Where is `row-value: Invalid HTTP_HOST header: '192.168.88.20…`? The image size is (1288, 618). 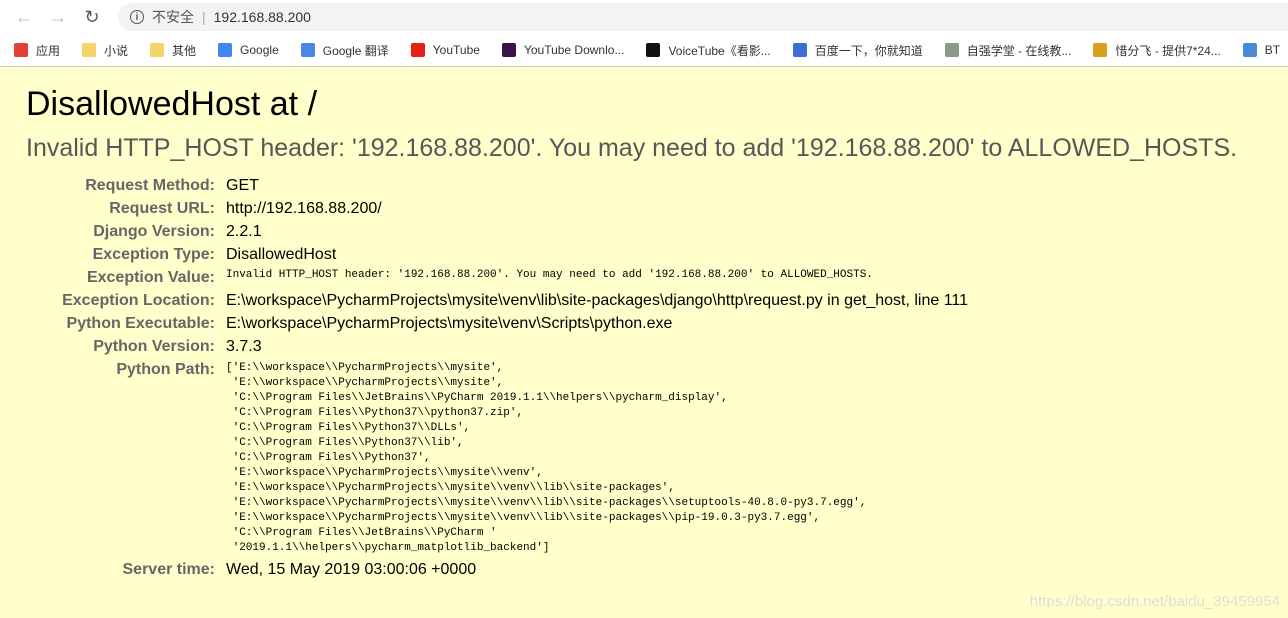 row-value: Invalid HTTP_HOST header: '192.168.88.20… is located at coordinates (549, 275).